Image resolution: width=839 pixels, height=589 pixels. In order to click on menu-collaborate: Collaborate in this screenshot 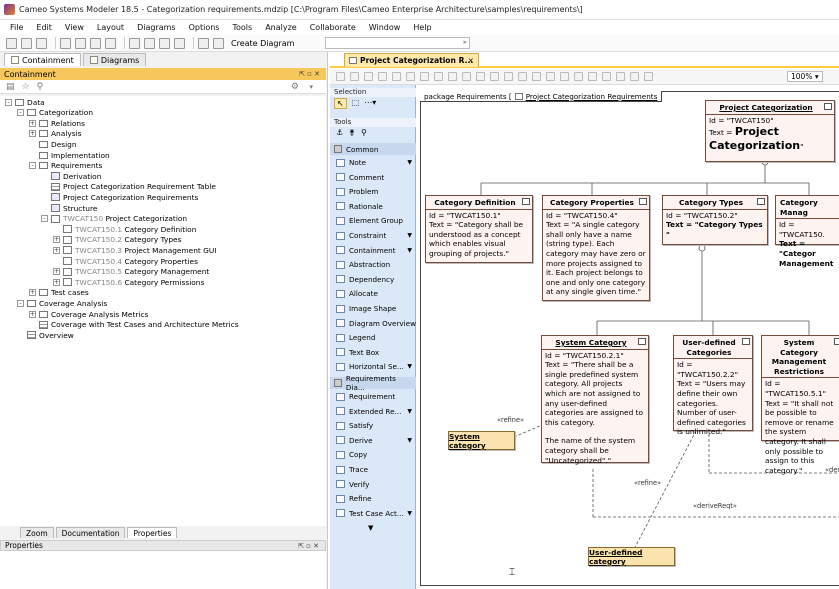, I will do `click(333, 27)`.